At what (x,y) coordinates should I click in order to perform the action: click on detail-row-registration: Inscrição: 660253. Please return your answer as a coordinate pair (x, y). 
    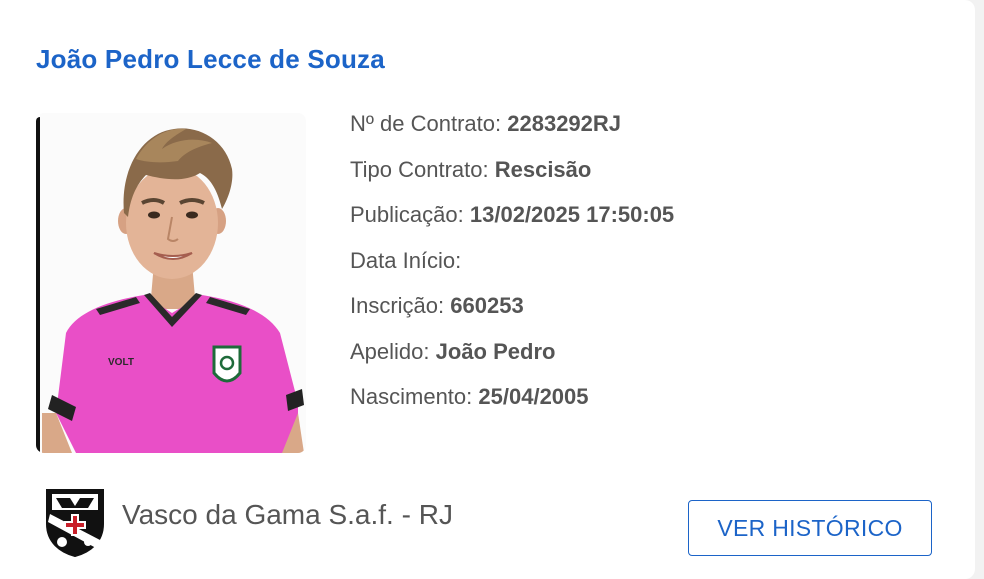
    Looking at the image, I should click on (512, 313).